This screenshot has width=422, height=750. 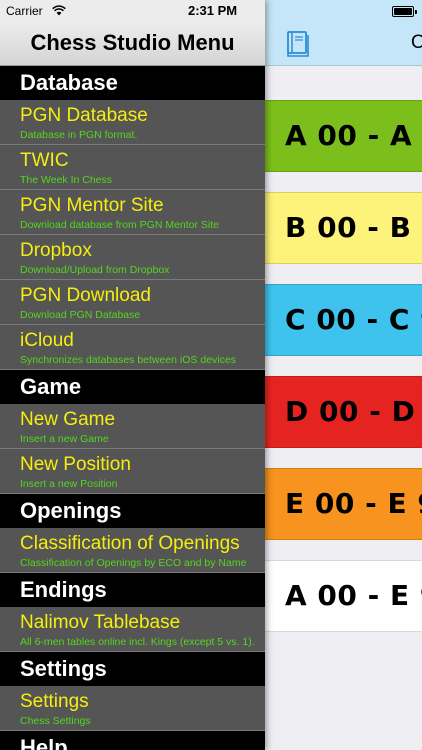 What do you see at coordinates (79, 135) in the screenshot?
I see `menu-item-subtitle: Database in PGN format.` at bounding box center [79, 135].